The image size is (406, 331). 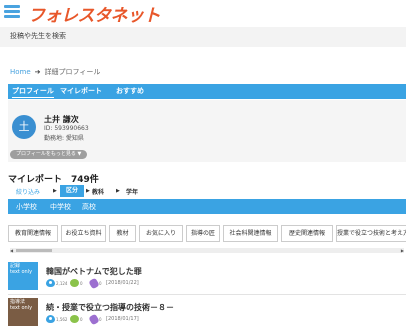 I want to click on filter-gakunen-button: 学年, so click(x=132, y=191).